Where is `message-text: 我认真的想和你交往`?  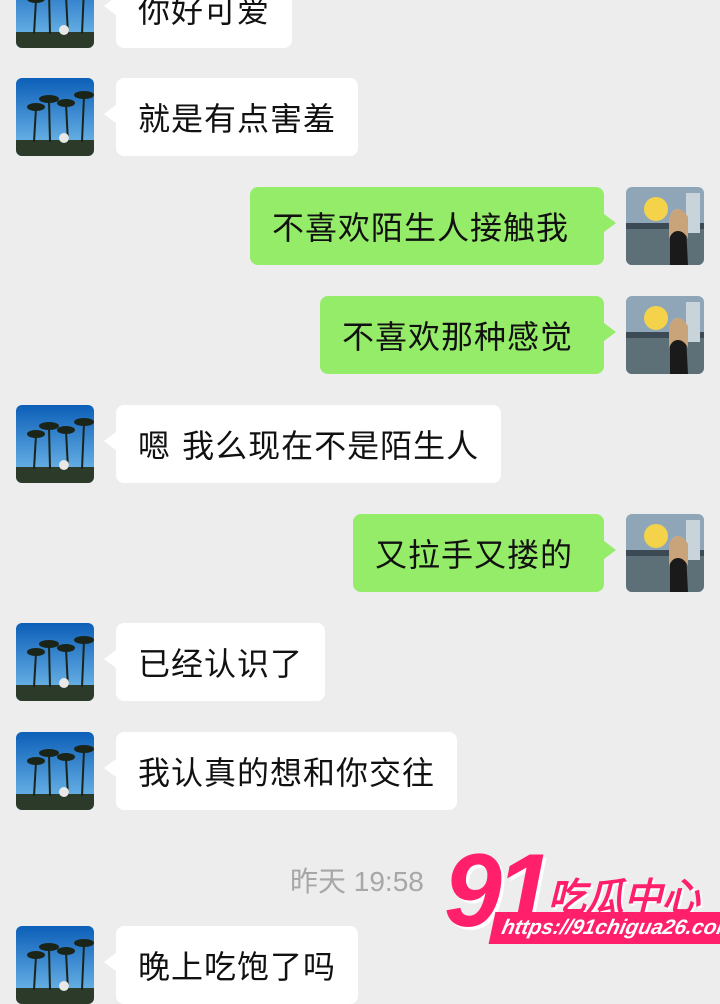
message-text: 我认真的想和你交往 is located at coordinates (287, 773).